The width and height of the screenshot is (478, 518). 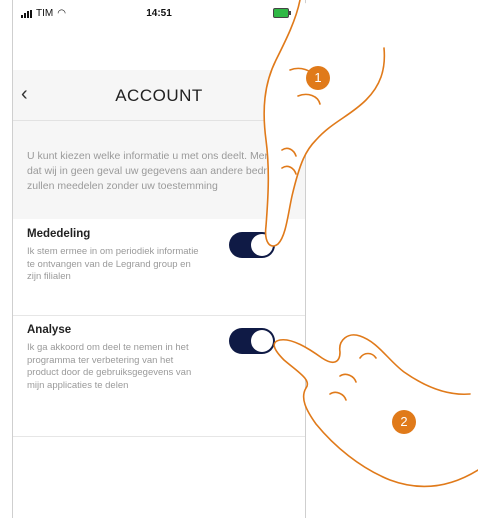 What do you see at coordinates (318, 78) in the screenshot?
I see `callout-badge-1: 1` at bounding box center [318, 78].